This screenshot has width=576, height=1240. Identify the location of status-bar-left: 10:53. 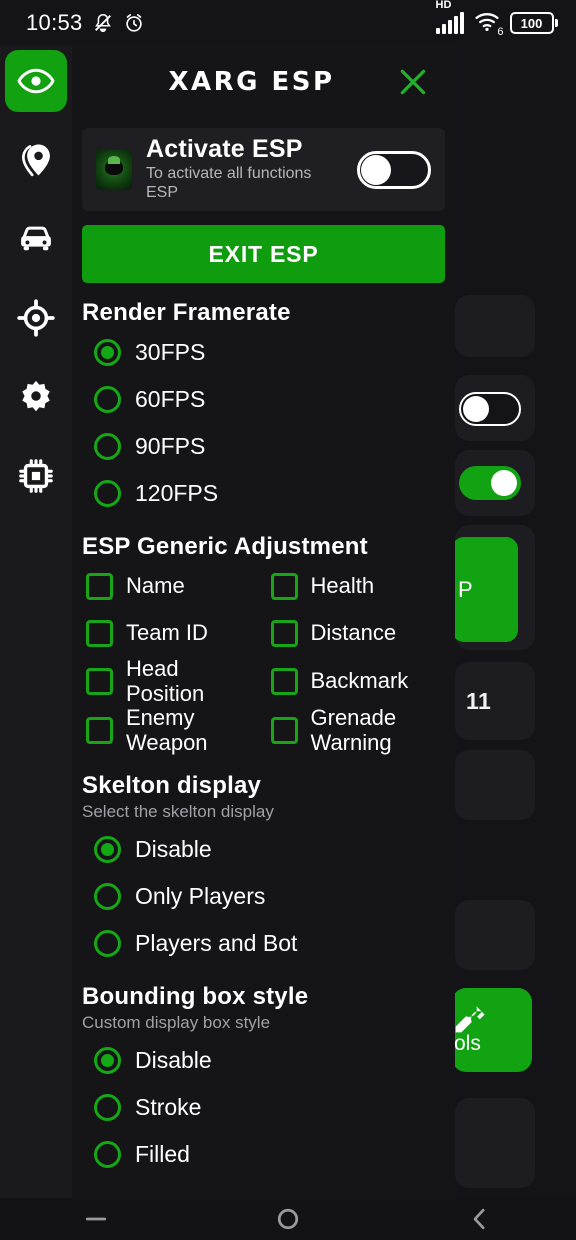
(85, 23).